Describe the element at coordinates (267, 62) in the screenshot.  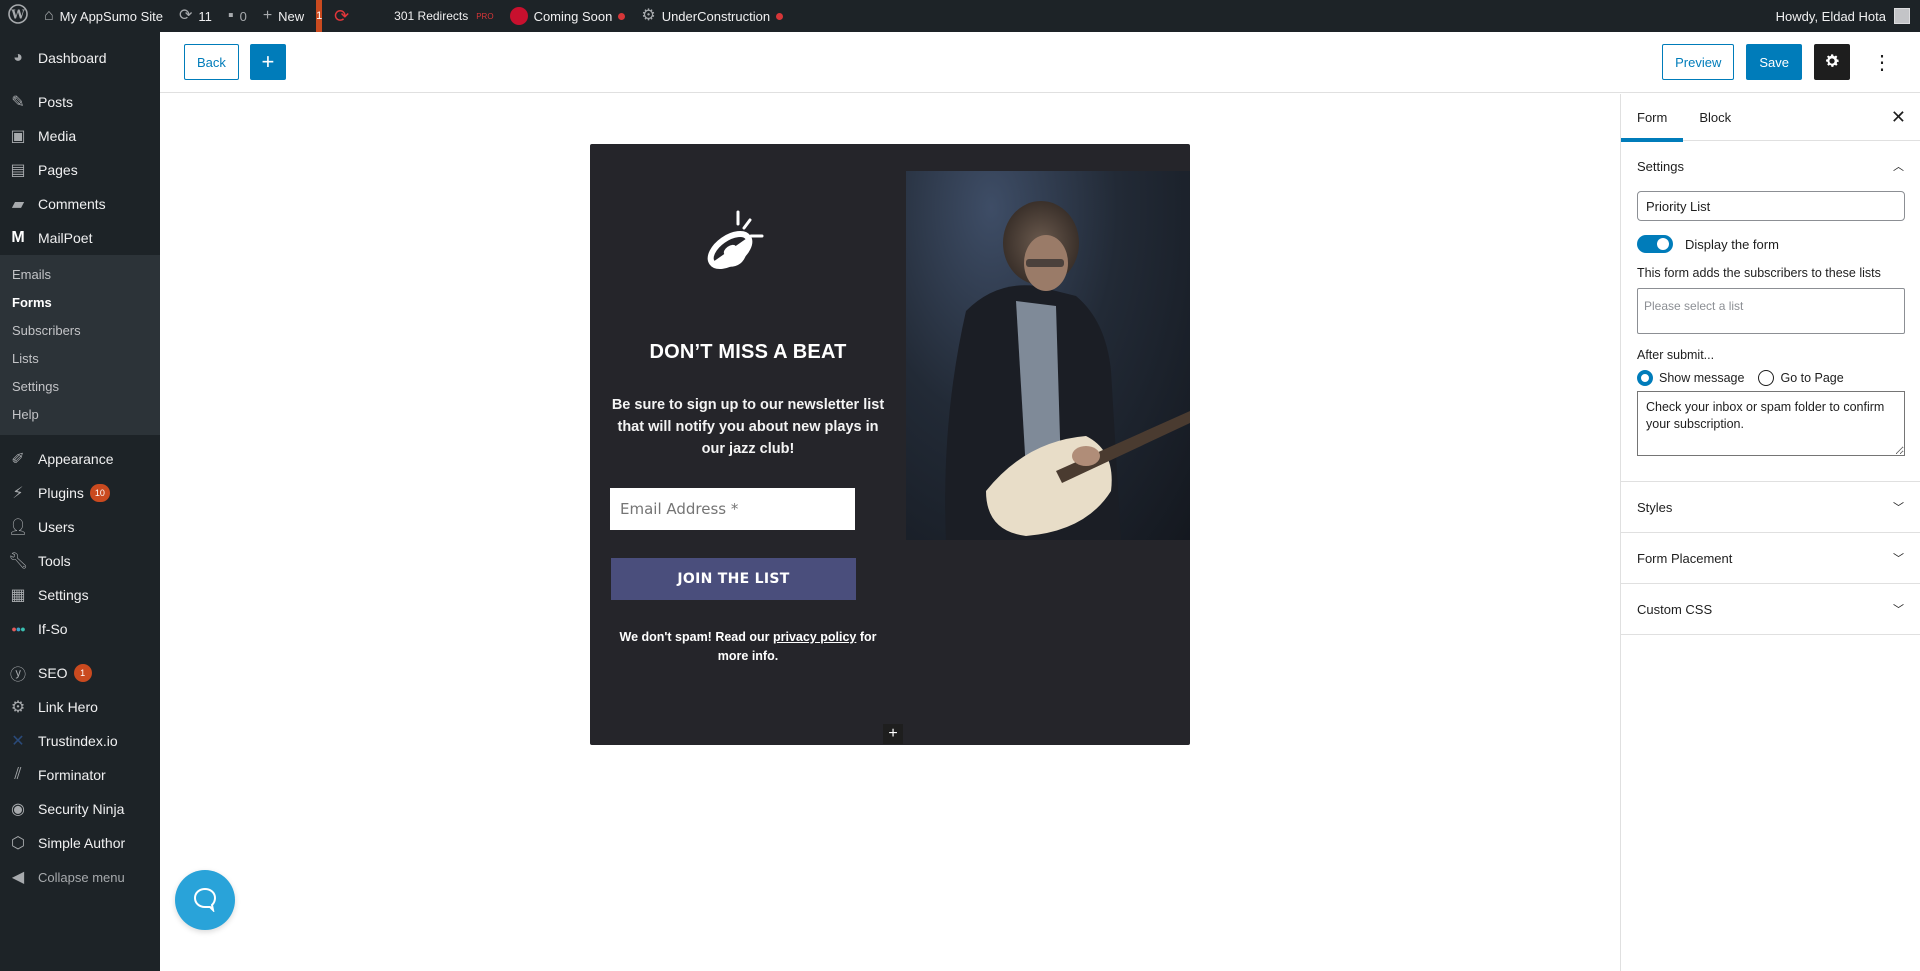
I see `add-block-button: +` at that location.